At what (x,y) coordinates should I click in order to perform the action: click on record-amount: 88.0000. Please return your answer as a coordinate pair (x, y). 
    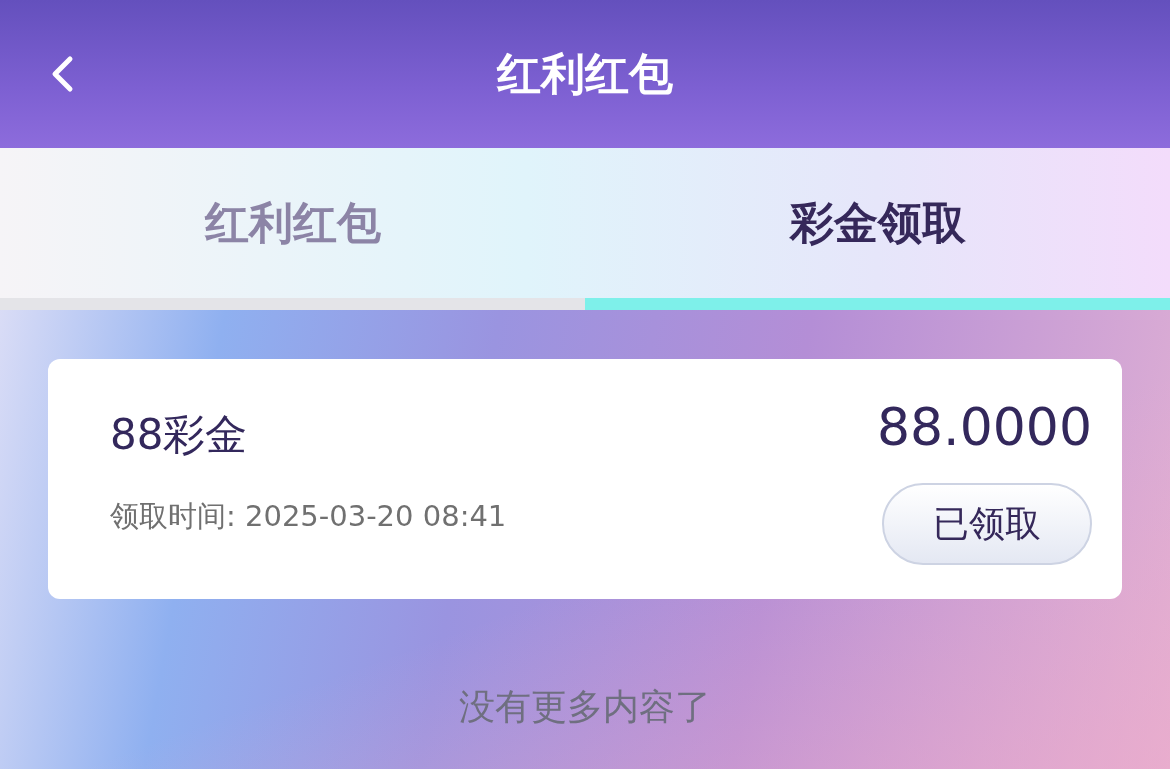
    Looking at the image, I should click on (984, 427).